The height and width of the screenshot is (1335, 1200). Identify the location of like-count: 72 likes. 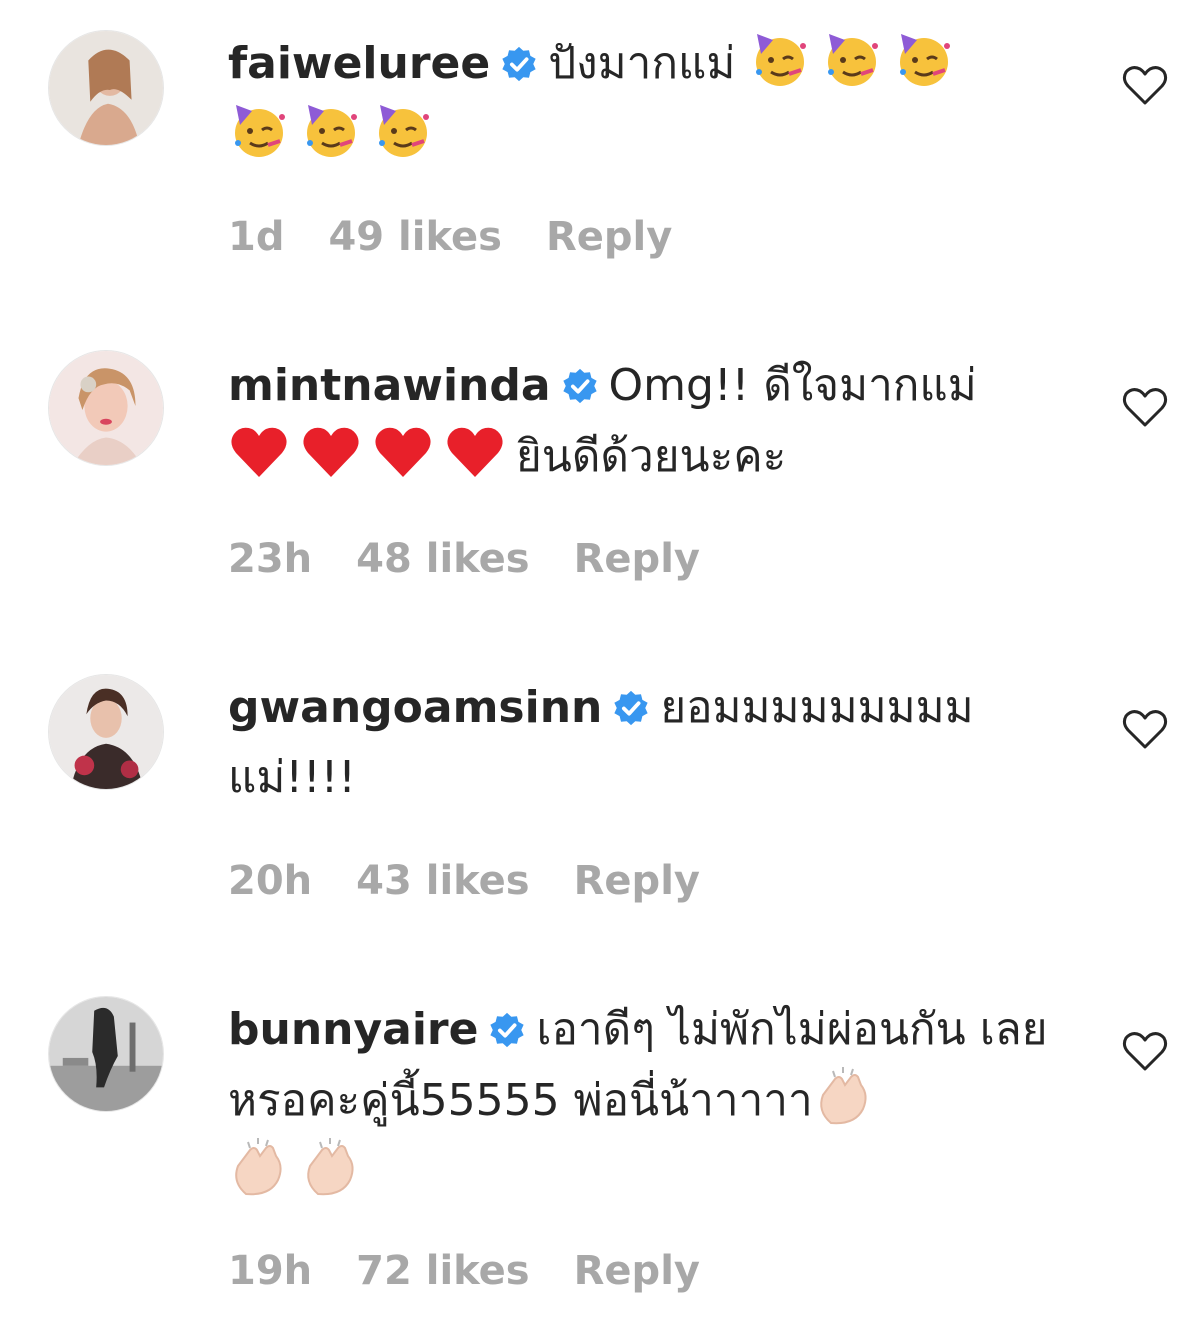
(442, 1271).